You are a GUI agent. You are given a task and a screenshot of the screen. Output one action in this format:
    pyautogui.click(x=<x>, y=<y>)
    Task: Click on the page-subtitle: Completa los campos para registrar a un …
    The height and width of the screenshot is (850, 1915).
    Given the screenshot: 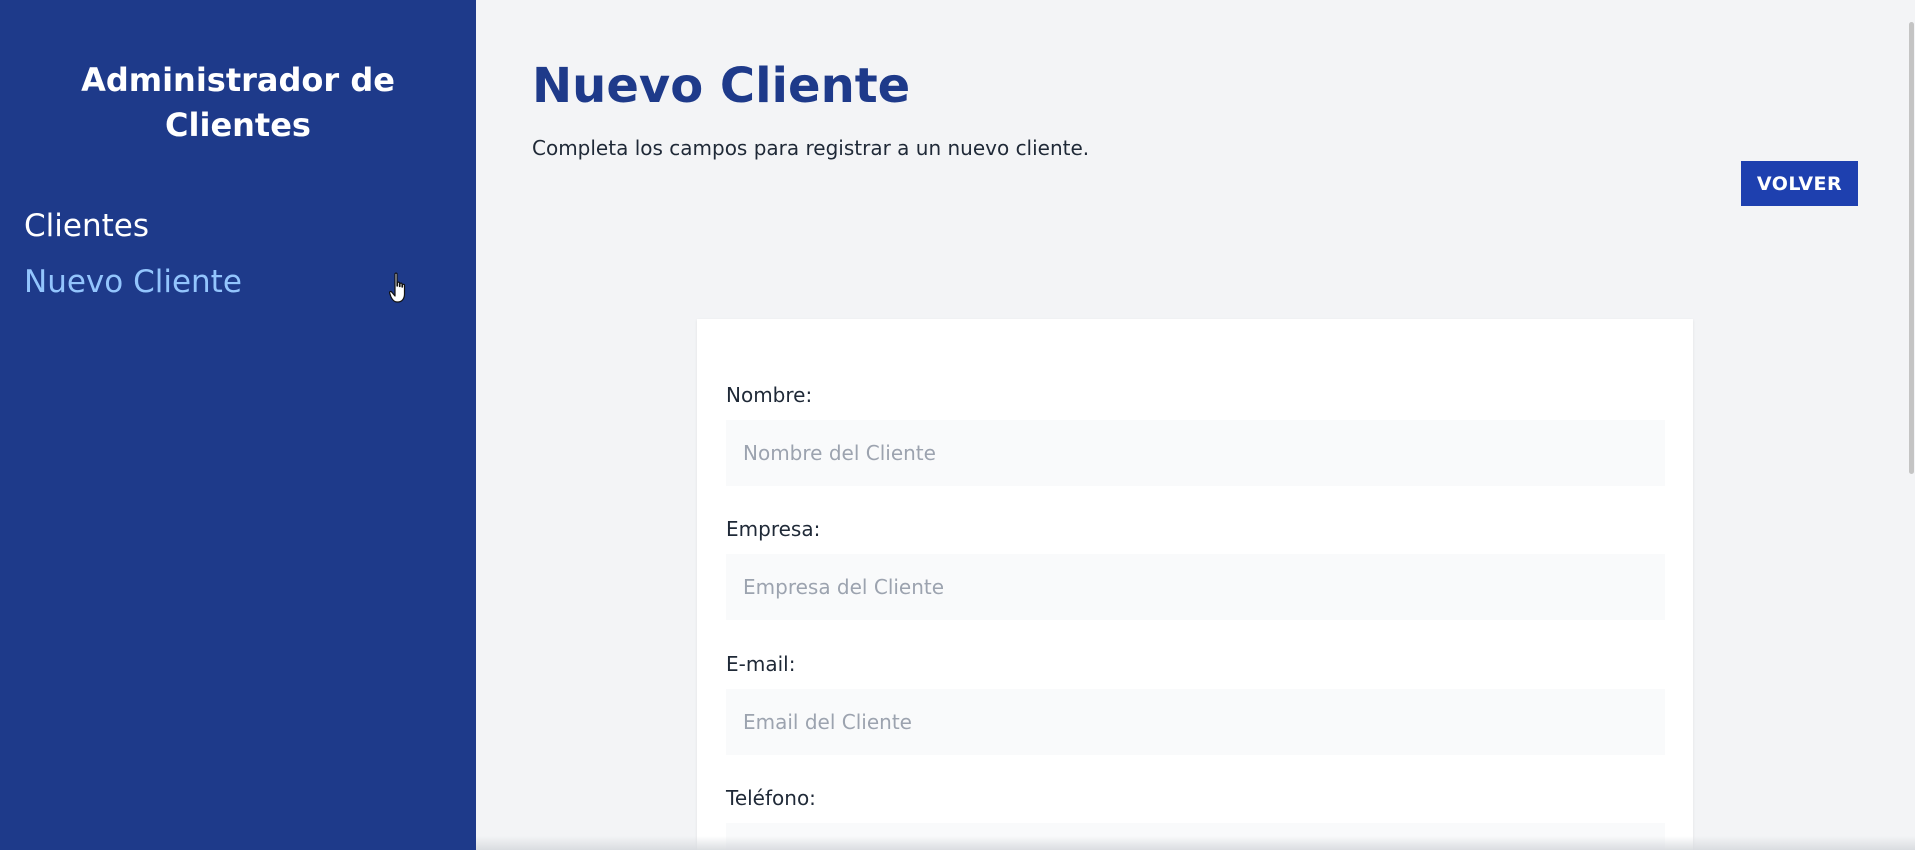 What is the action you would take?
    pyautogui.click(x=811, y=148)
    